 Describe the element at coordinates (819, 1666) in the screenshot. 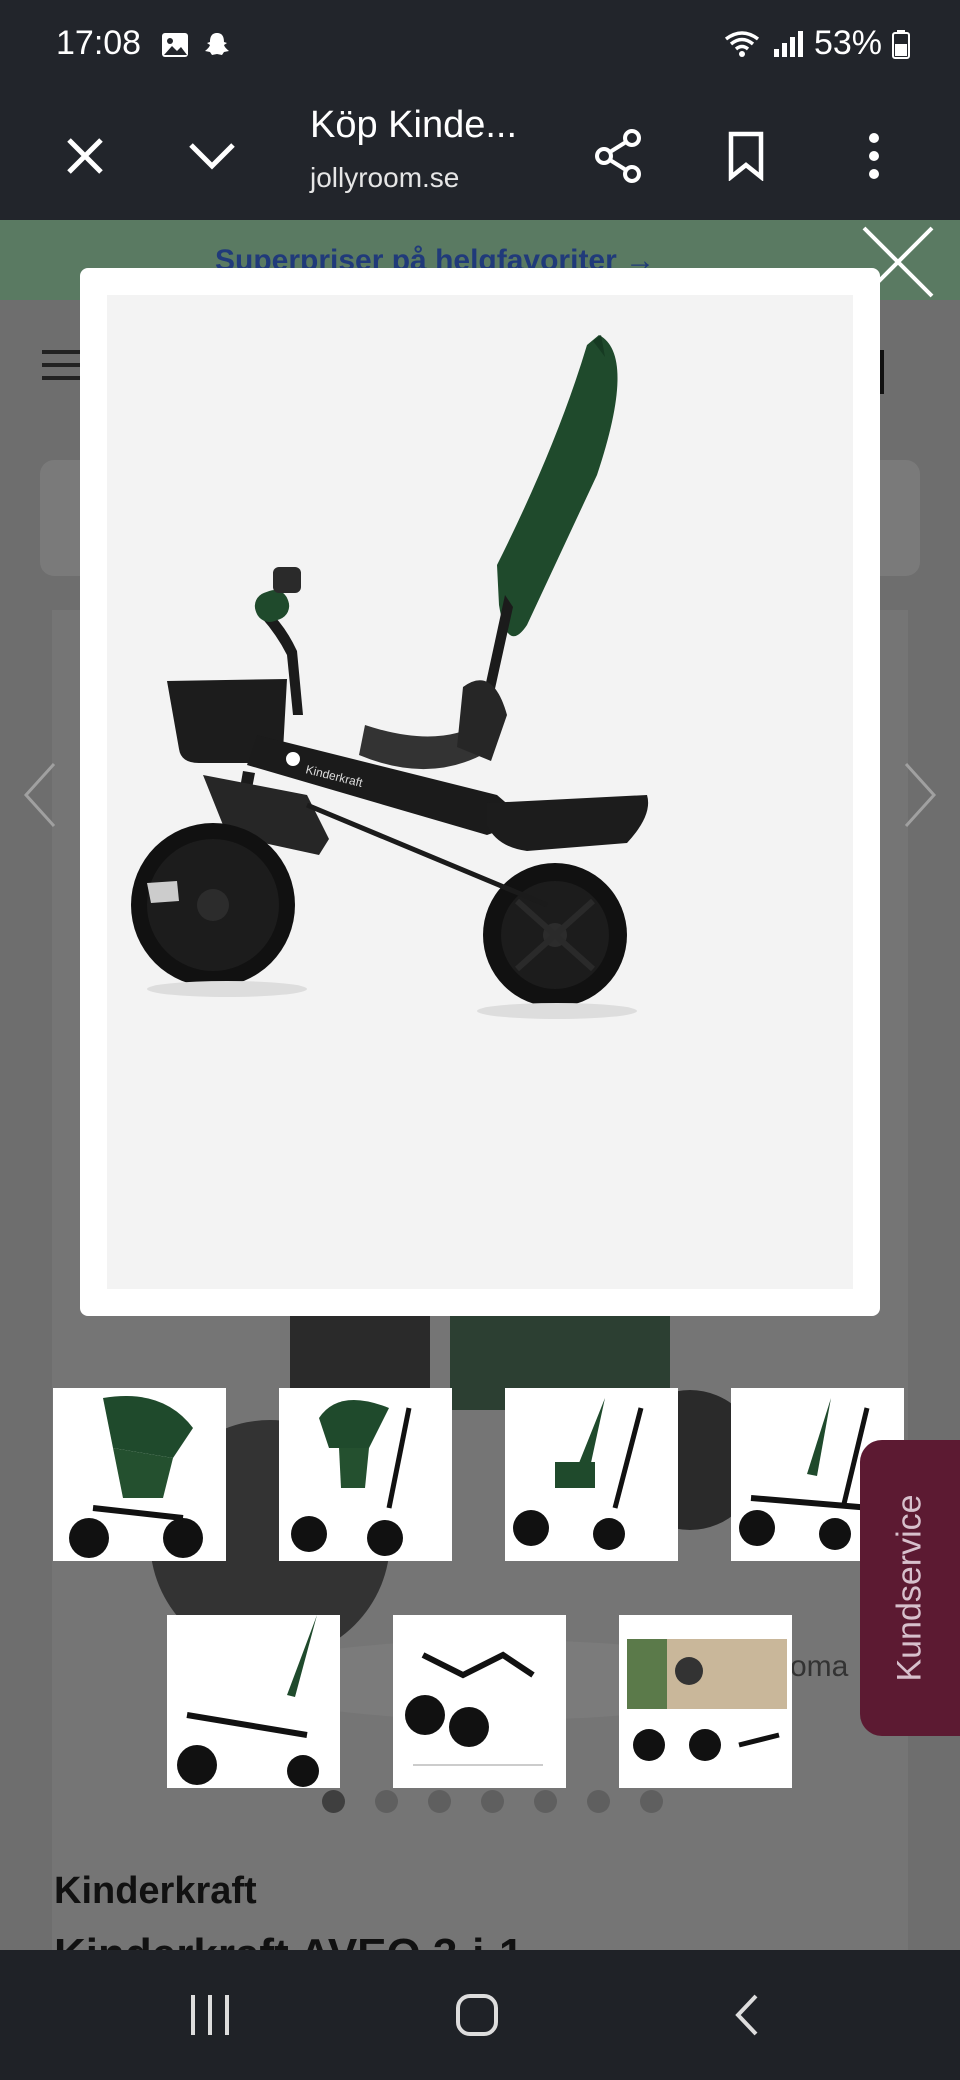

I see `partial-text: oma` at that location.